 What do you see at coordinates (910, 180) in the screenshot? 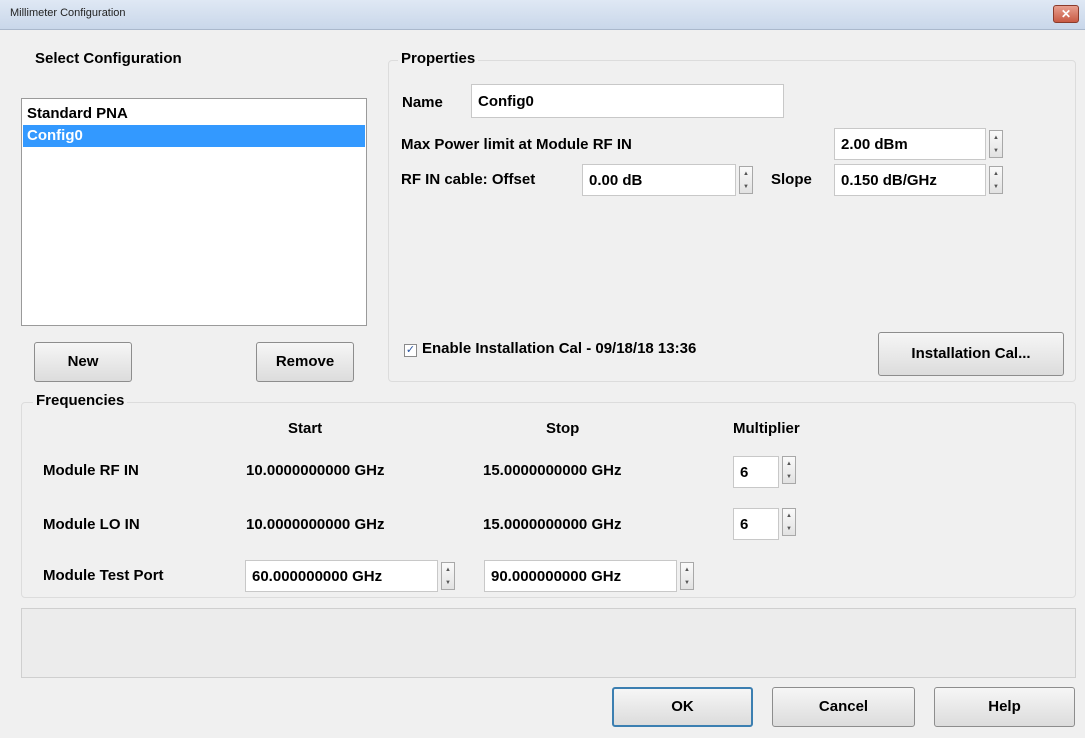
I see `slope-input: 0.150 dB/GHz` at bounding box center [910, 180].